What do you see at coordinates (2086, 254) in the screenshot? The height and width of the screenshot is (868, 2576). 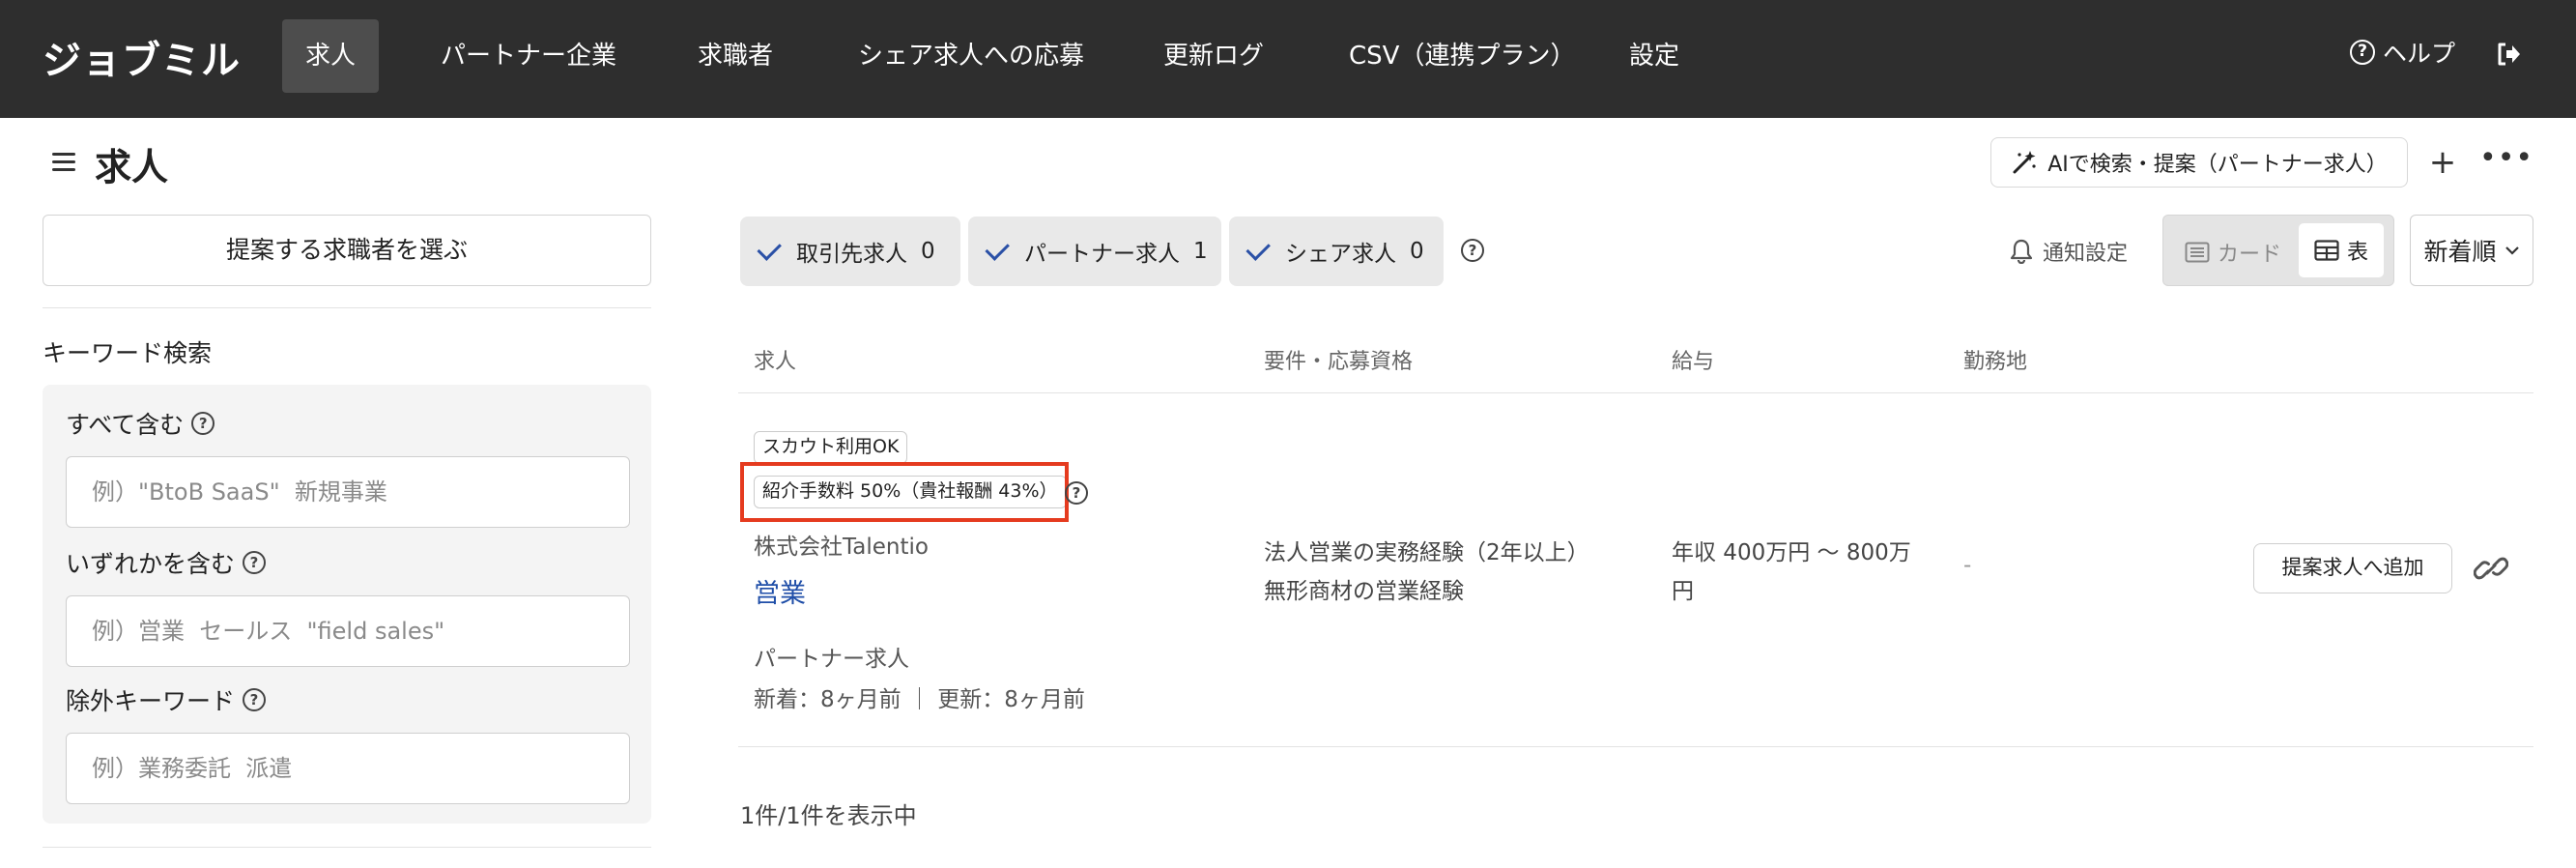 I see `notification-label: 通知設定` at bounding box center [2086, 254].